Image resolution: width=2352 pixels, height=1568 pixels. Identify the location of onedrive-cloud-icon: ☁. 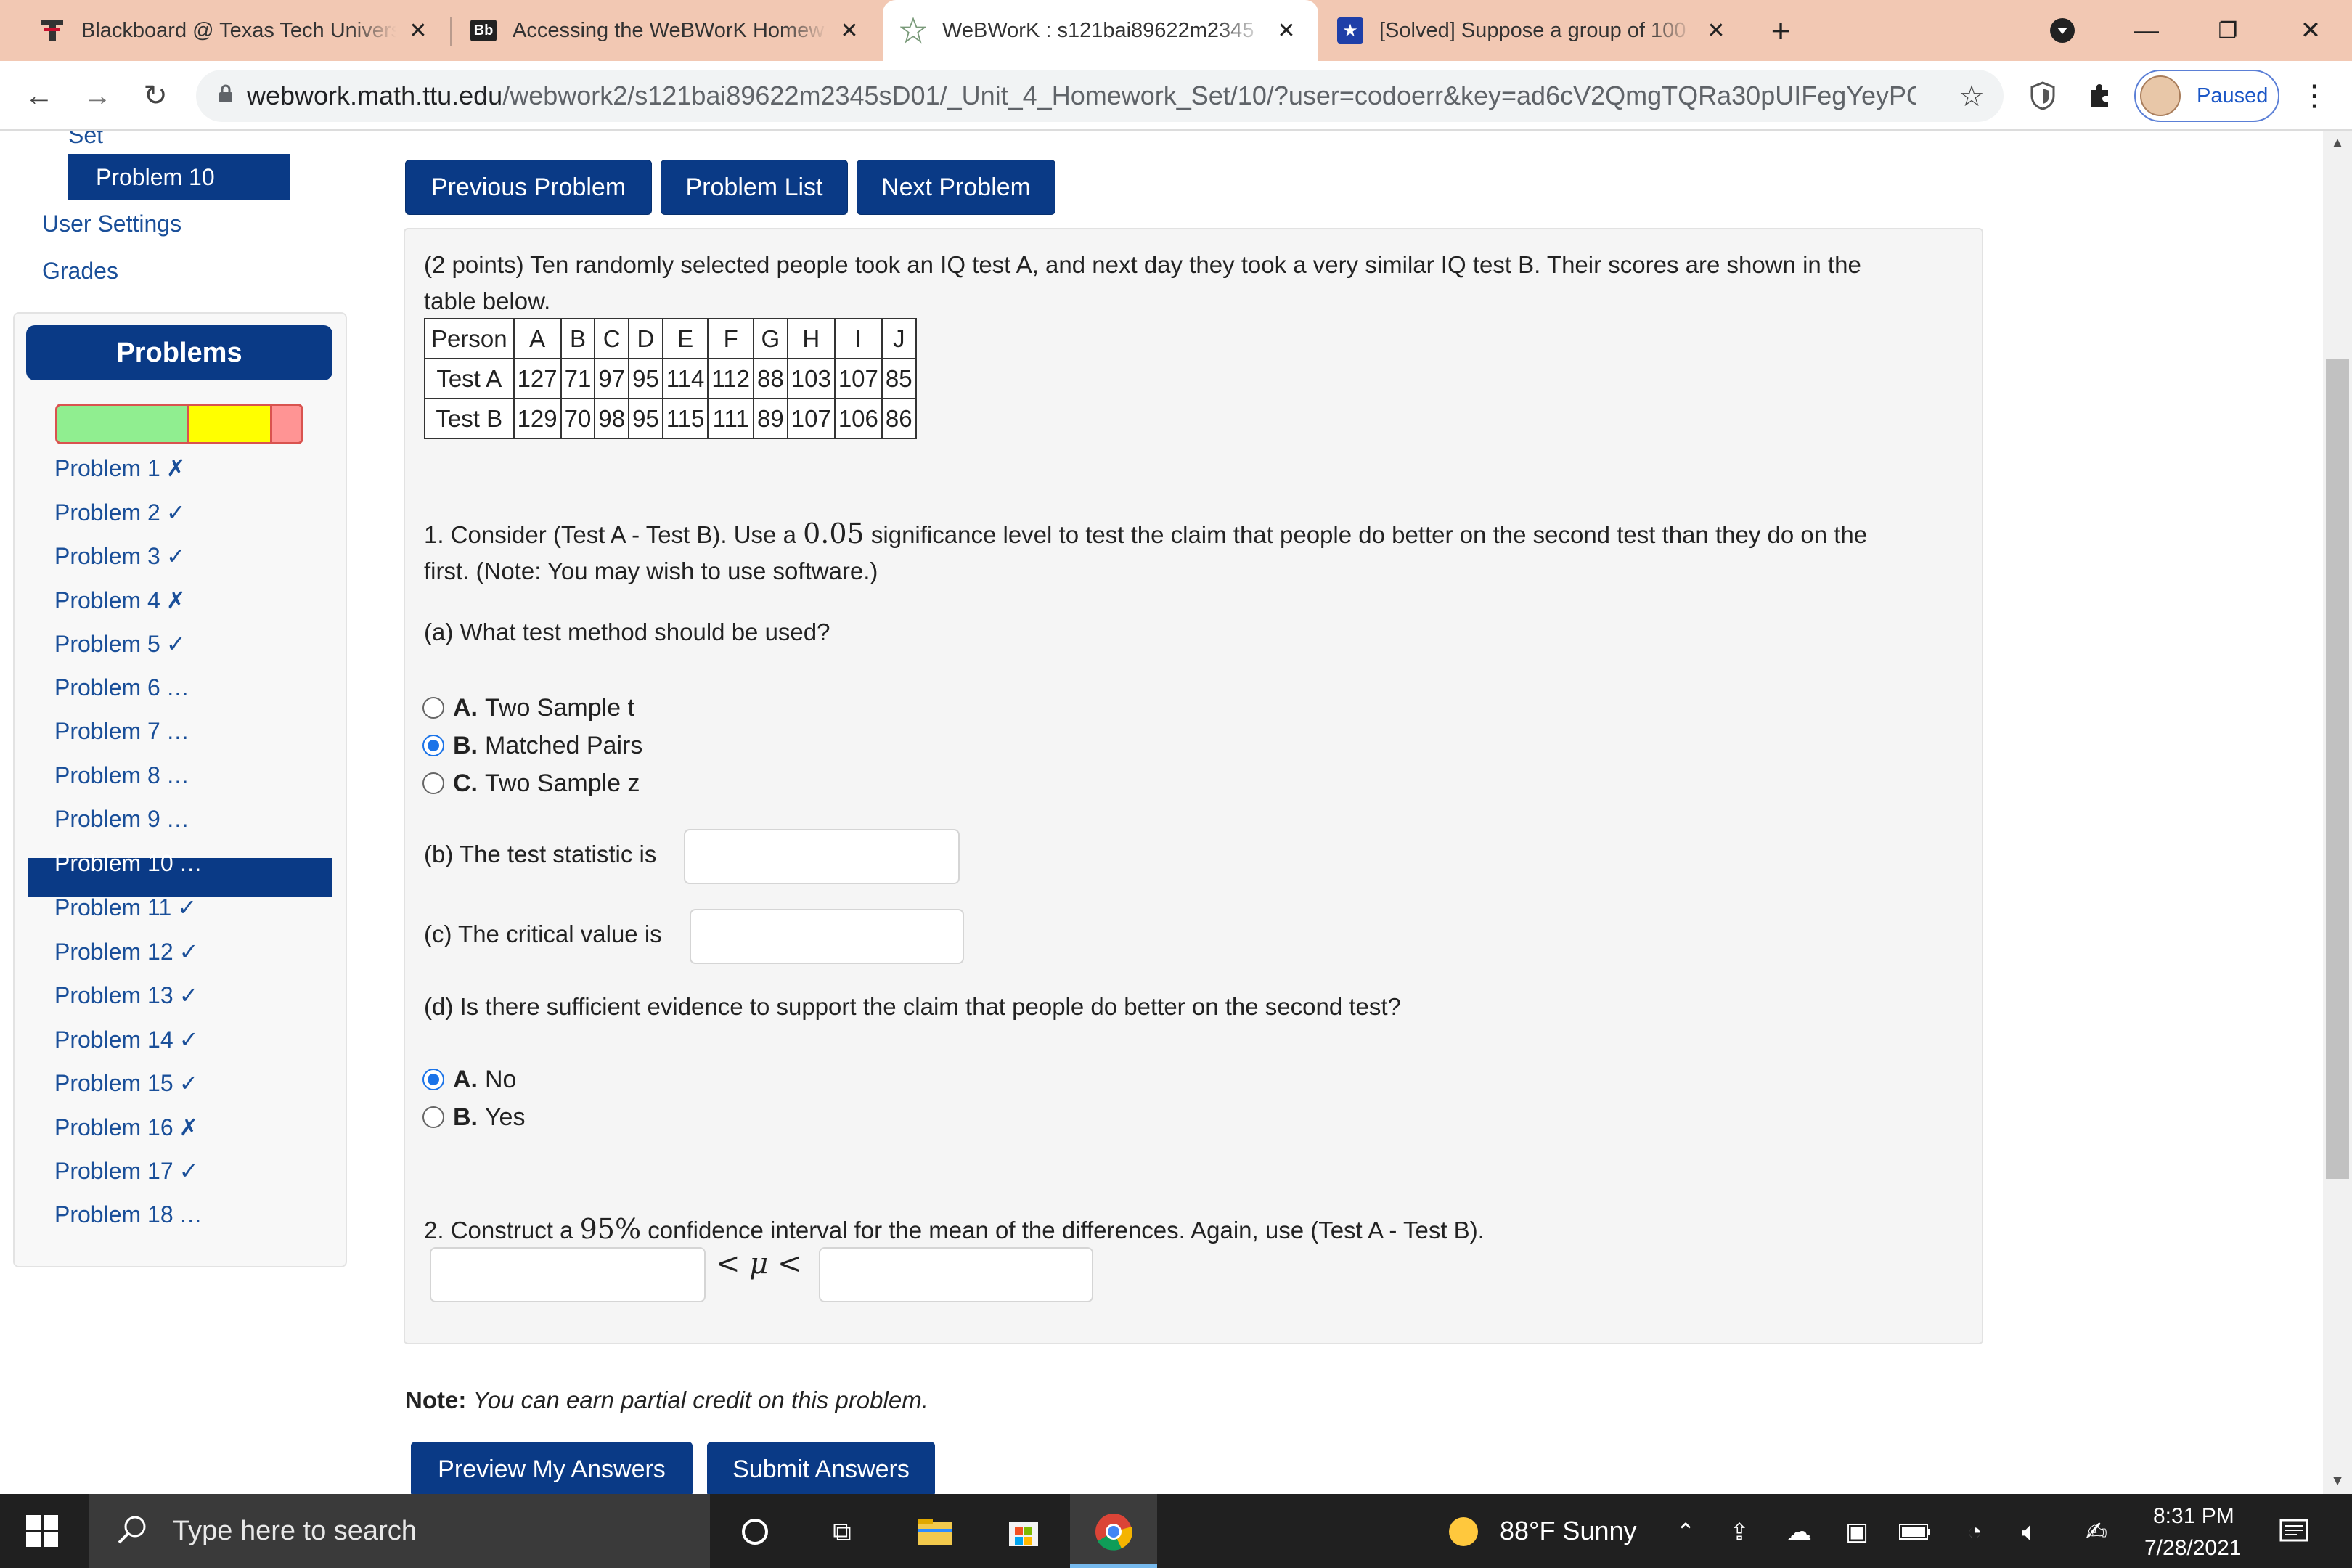
(1799, 1532).